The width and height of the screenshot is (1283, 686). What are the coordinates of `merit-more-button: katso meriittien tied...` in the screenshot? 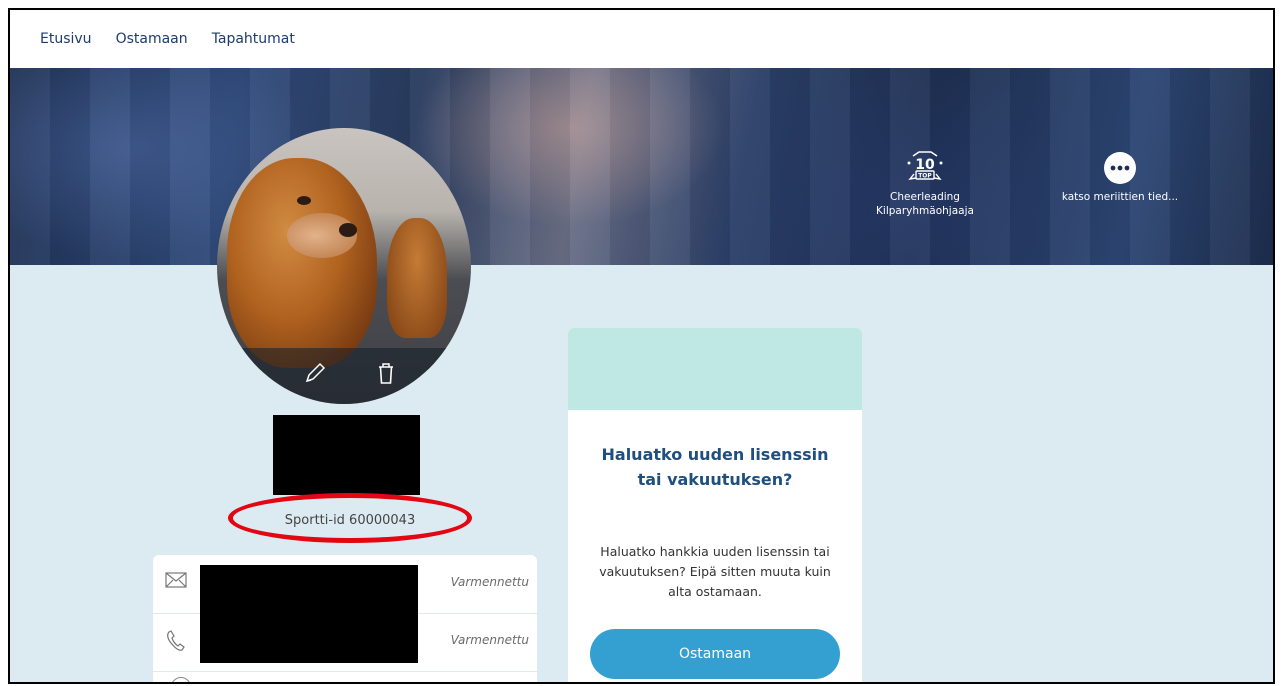 It's located at (1120, 177).